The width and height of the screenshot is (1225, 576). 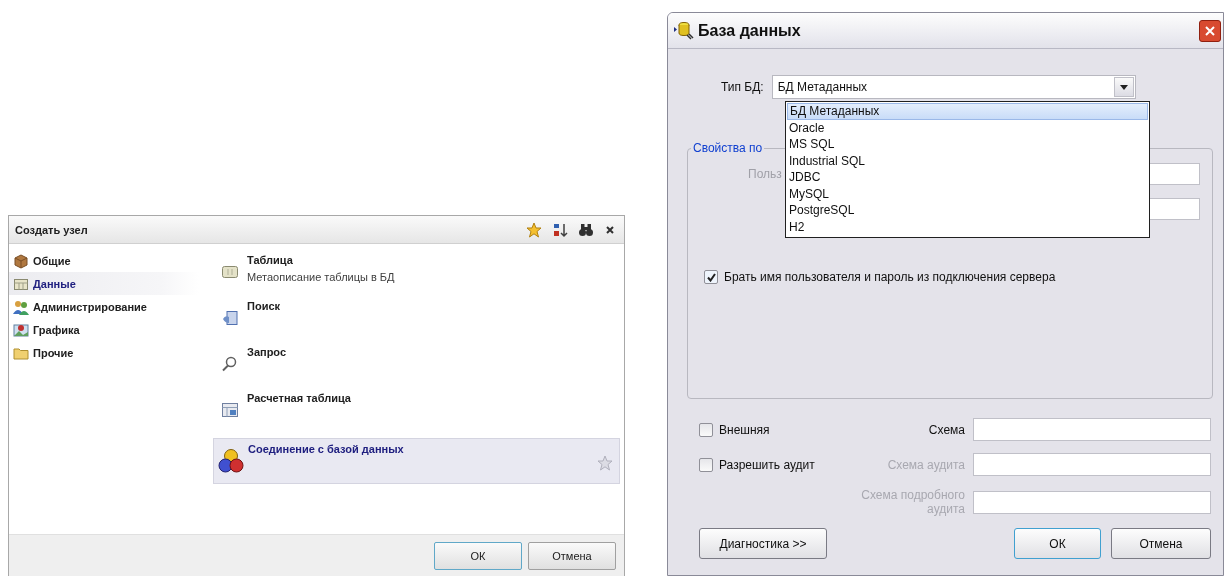 What do you see at coordinates (104, 306) in the screenshot?
I see `category-item: Администрирование` at bounding box center [104, 306].